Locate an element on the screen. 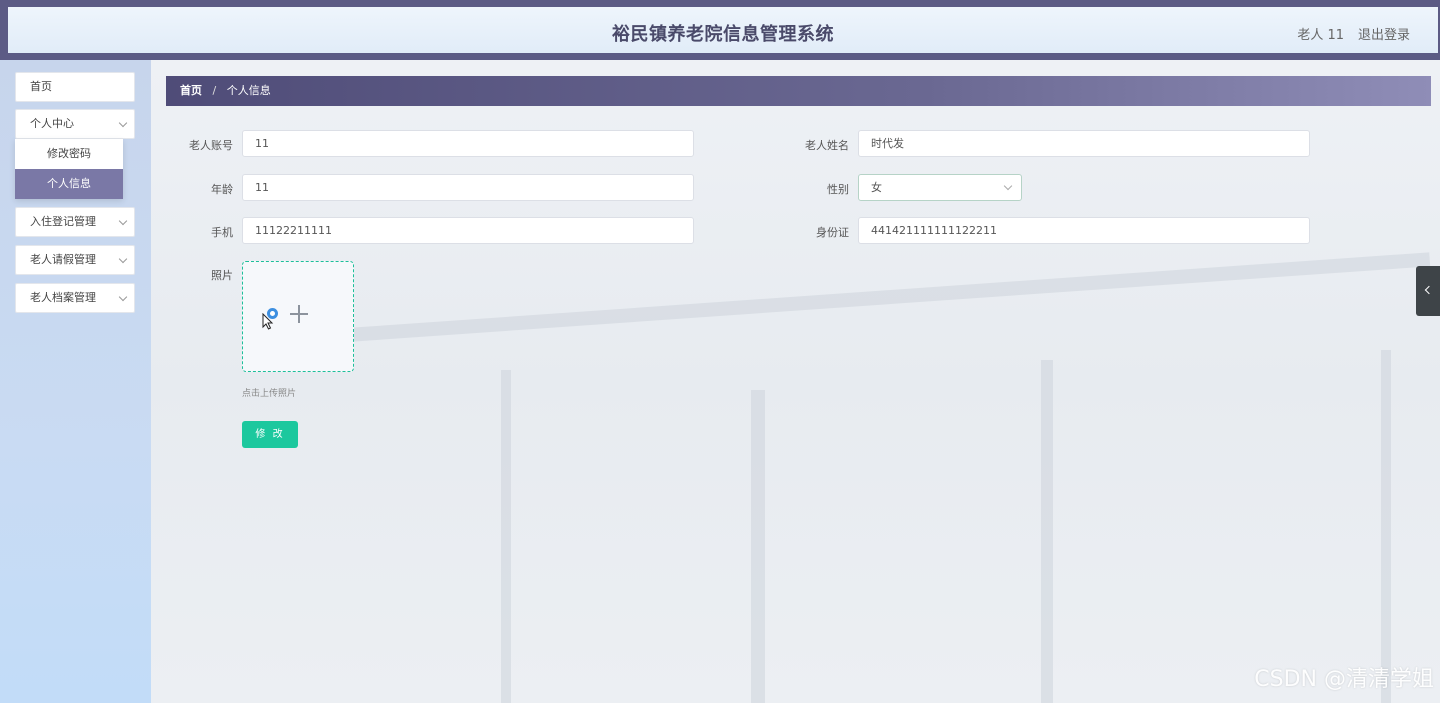 This screenshot has height=703, width=1440. gender-label: 性别 is located at coordinates (838, 189).